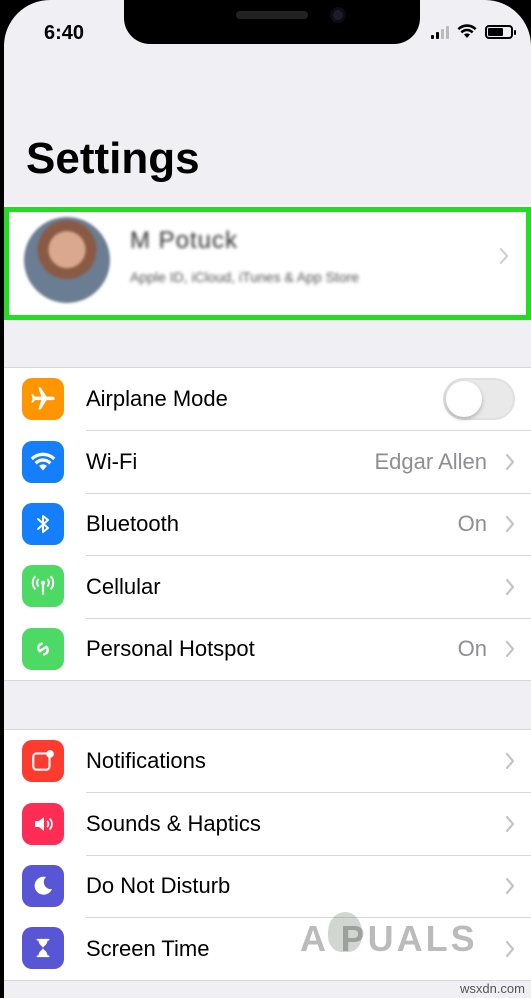 The image size is (531, 998). What do you see at coordinates (67, 260) in the screenshot?
I see `avatar` at bounding box center [67, 260].